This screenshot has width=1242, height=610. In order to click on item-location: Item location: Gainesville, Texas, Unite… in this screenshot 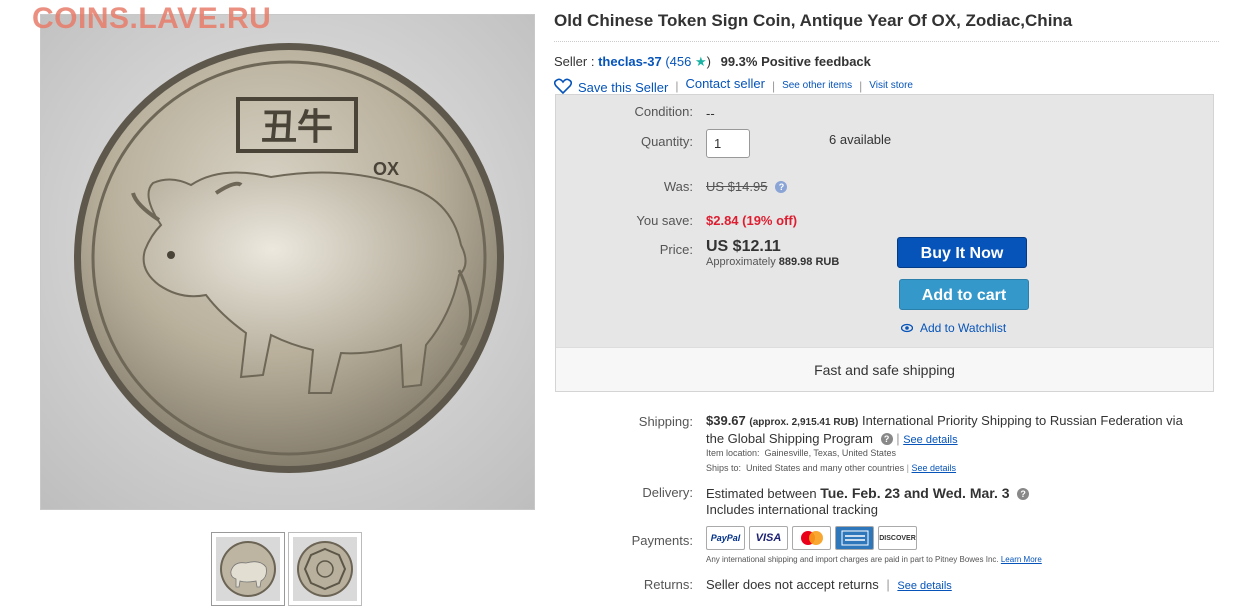, I will do `click(801, 453)`.